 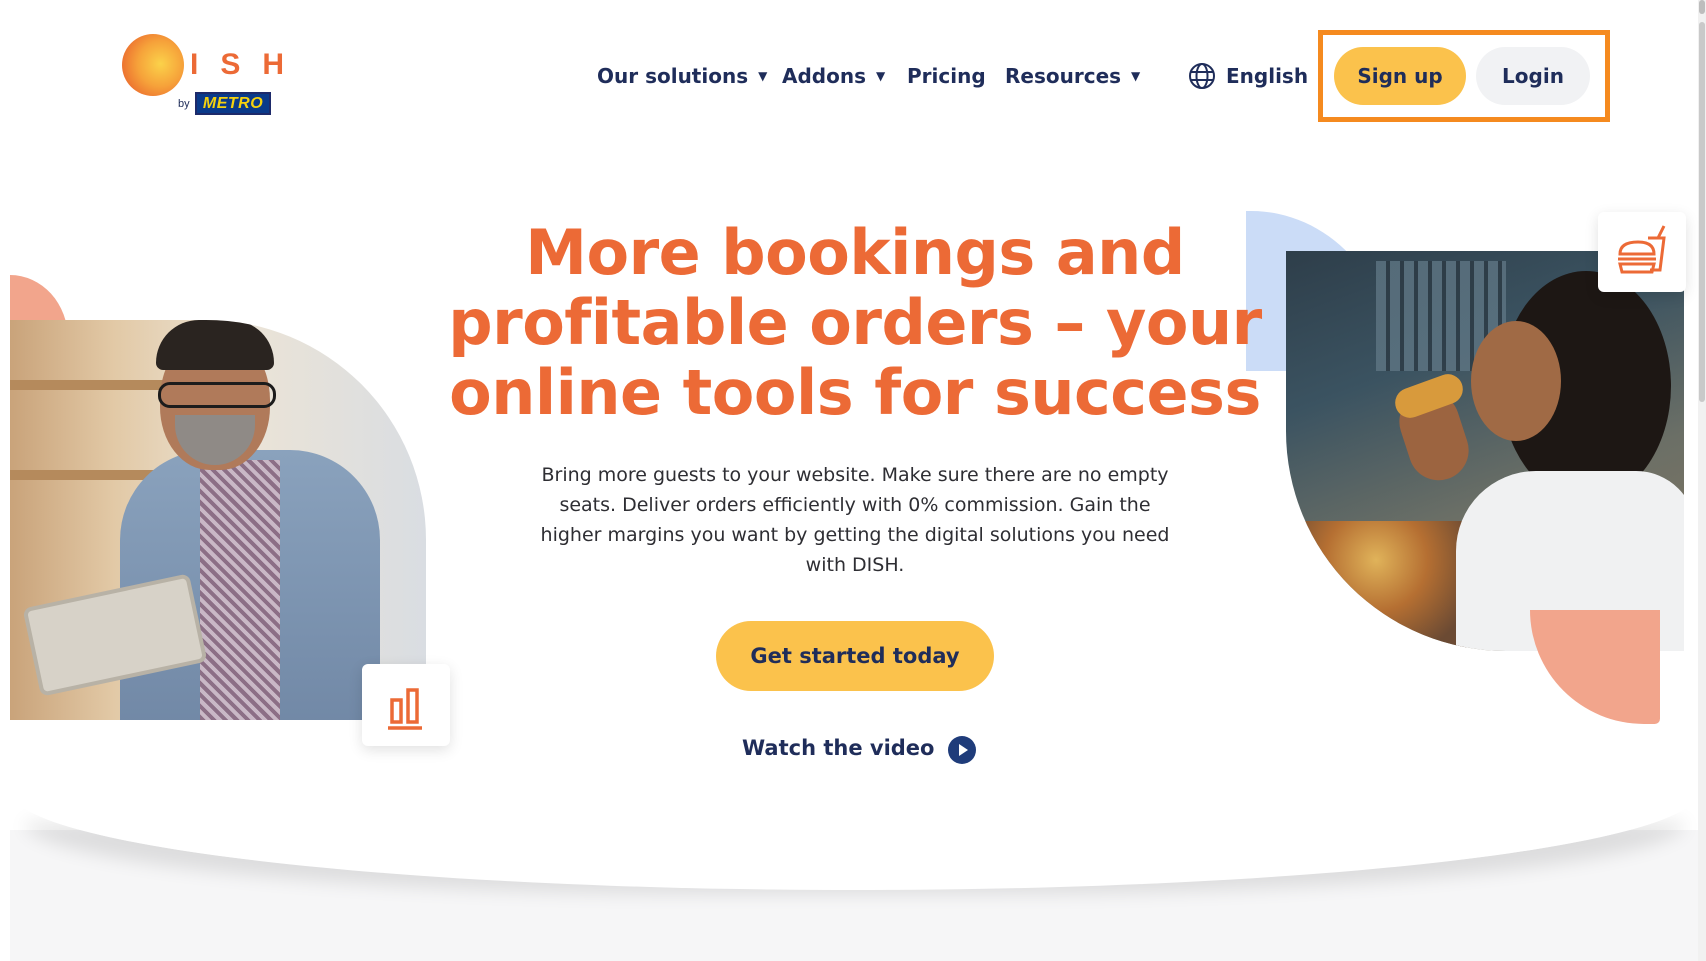 What do you see at coordinates (248, 64) in the screenshot?
I see `logo-letters: ISH` at bounding box center [248, 64].